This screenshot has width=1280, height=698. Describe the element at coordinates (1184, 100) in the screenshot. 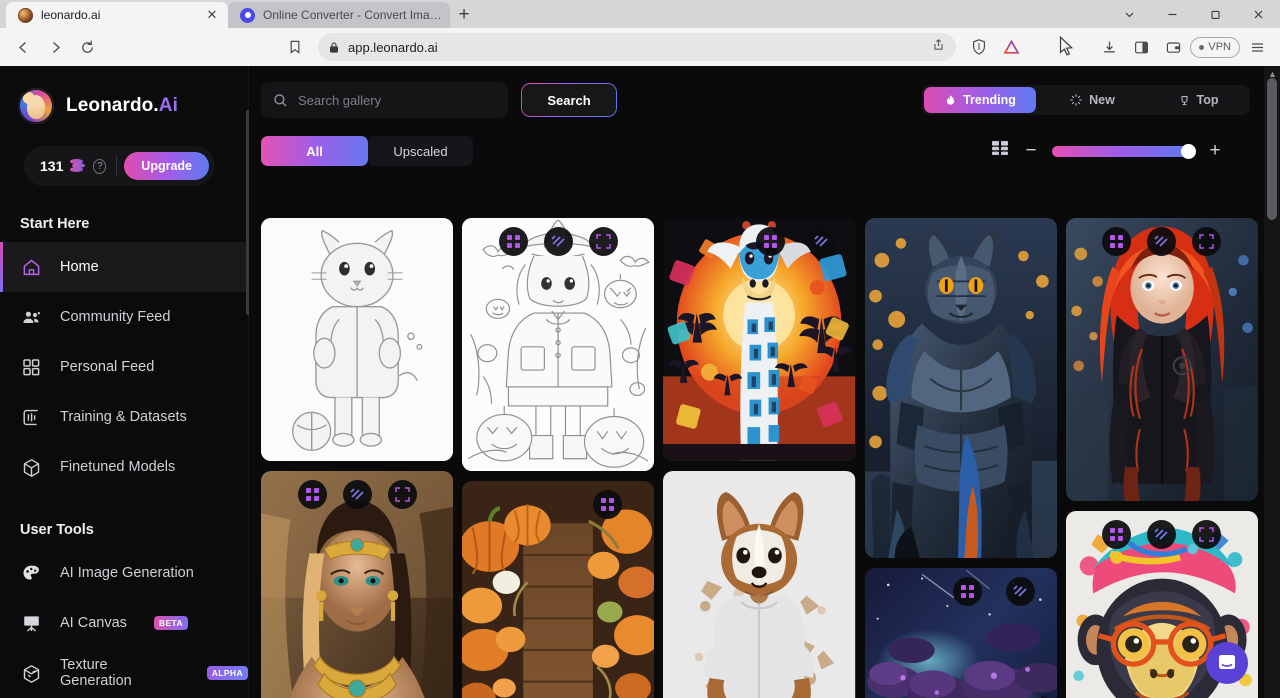

I see `trophy-icon` at that location.